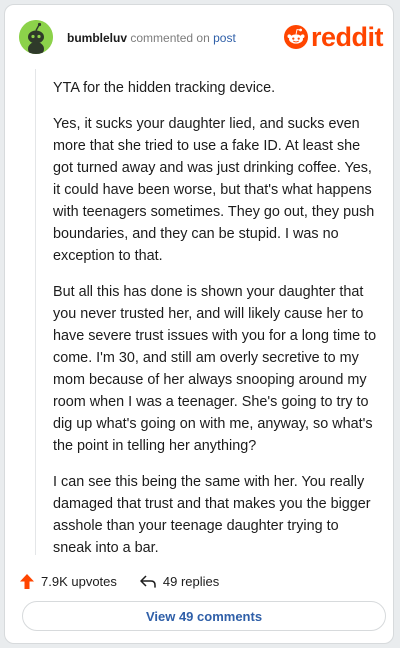 The height and width of the screenshot is (648, 400). What do you see at coordinates (119, 581) in the screenshot?
I see `comment-actions: 7.9K upvotes 49 replies` at bounding box center [119, 581].